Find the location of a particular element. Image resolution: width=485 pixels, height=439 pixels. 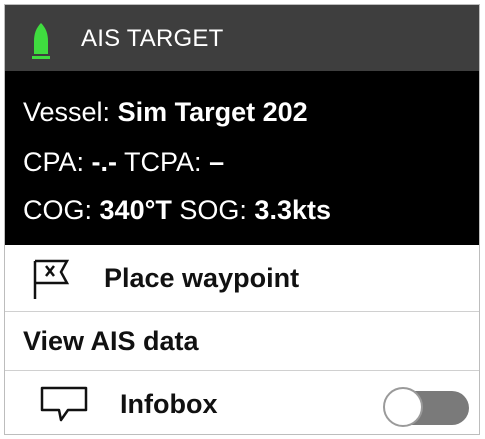

cpa-line: CPA: -.- TCPA: – is located at coordinates (123, 162).